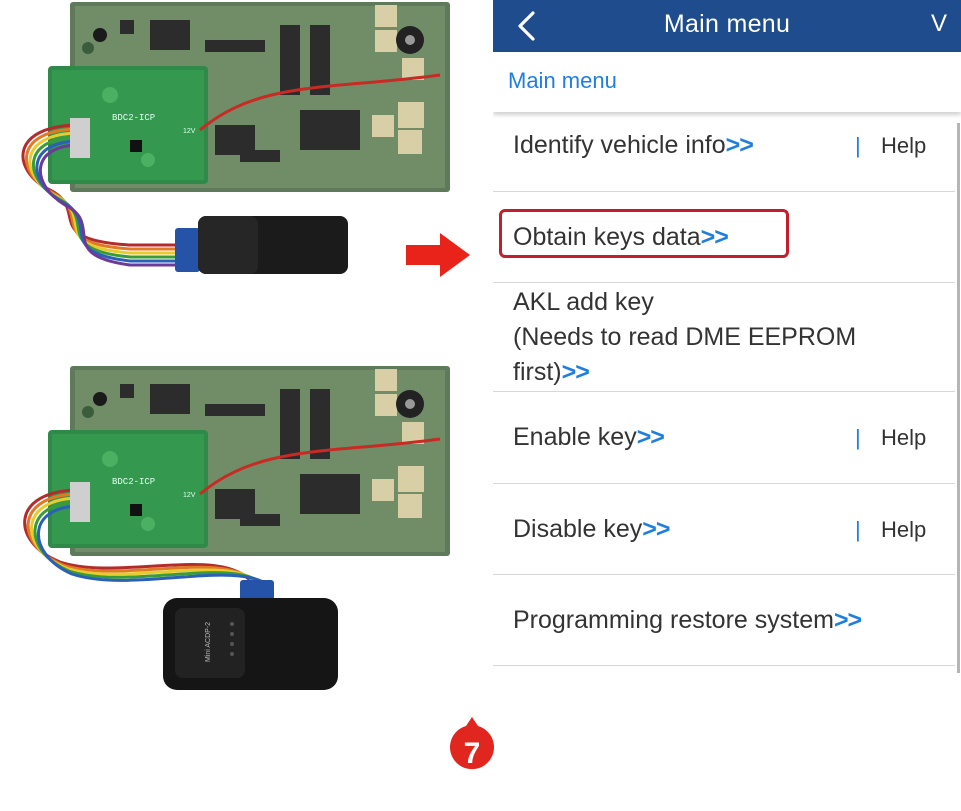 Image resolution: width=961 pixels, height=811 pixels. Describe the element at coordinates (687, 620) in the screenshot. I see `menu-item-label: Programming restore system>>` at that location.